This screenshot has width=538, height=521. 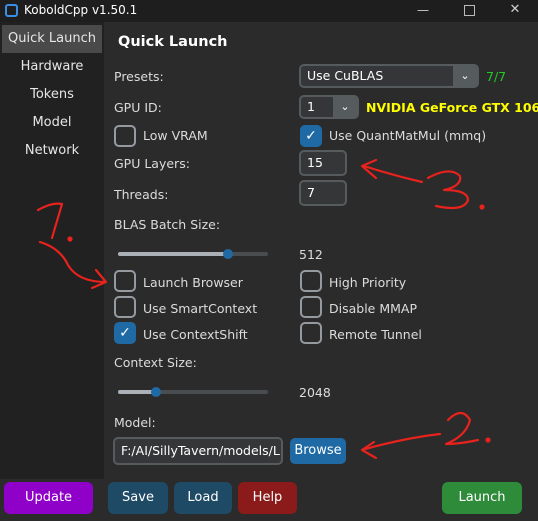 I want to click on blas-batch-fill, so click(x=173, y=254).